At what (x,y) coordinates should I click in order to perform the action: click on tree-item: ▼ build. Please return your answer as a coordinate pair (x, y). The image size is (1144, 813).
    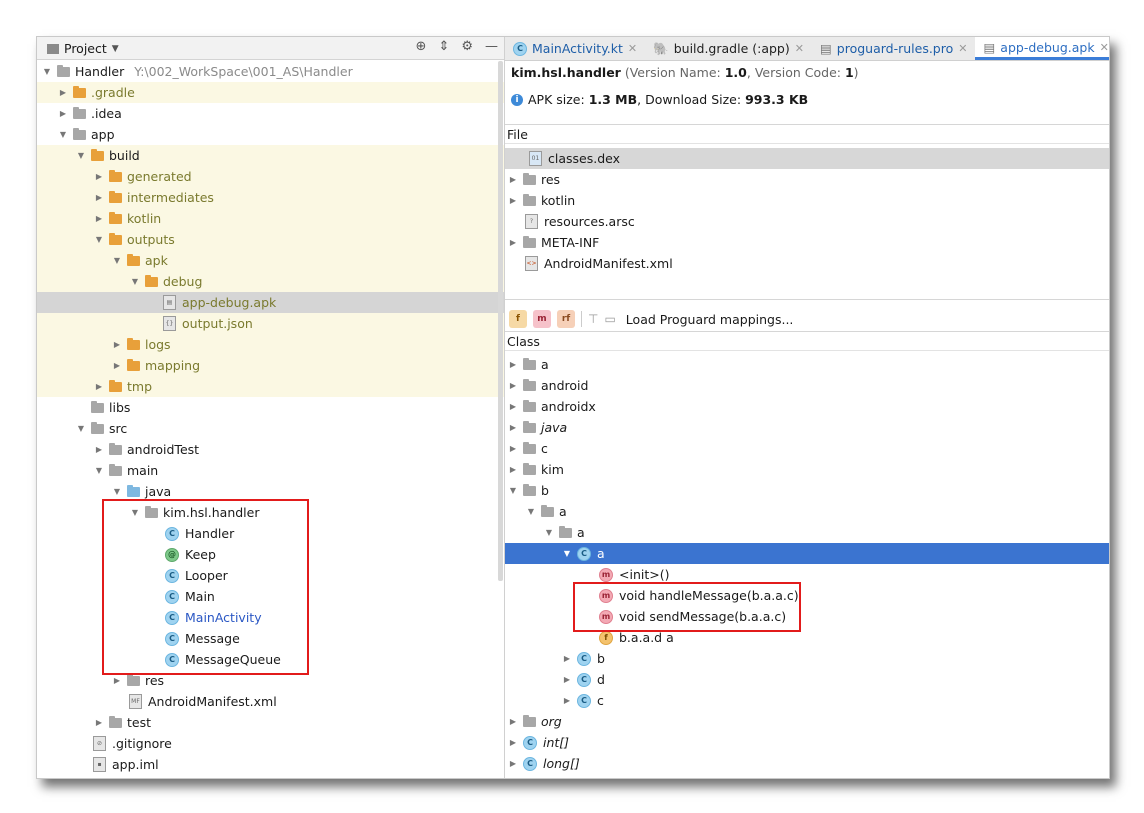
    Looking at the image, I should click on (270, 155).